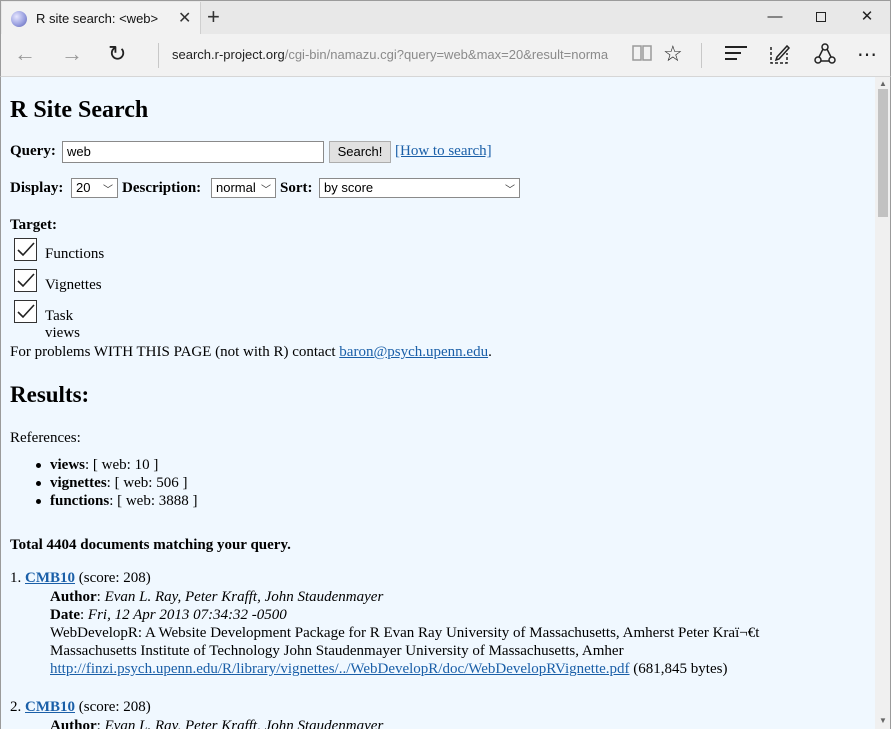  What do you see at coordinates (122, 465) in the screenshot?
I see `reference-detail: : [ web: 10 ]` at bounding box center [122, 465].